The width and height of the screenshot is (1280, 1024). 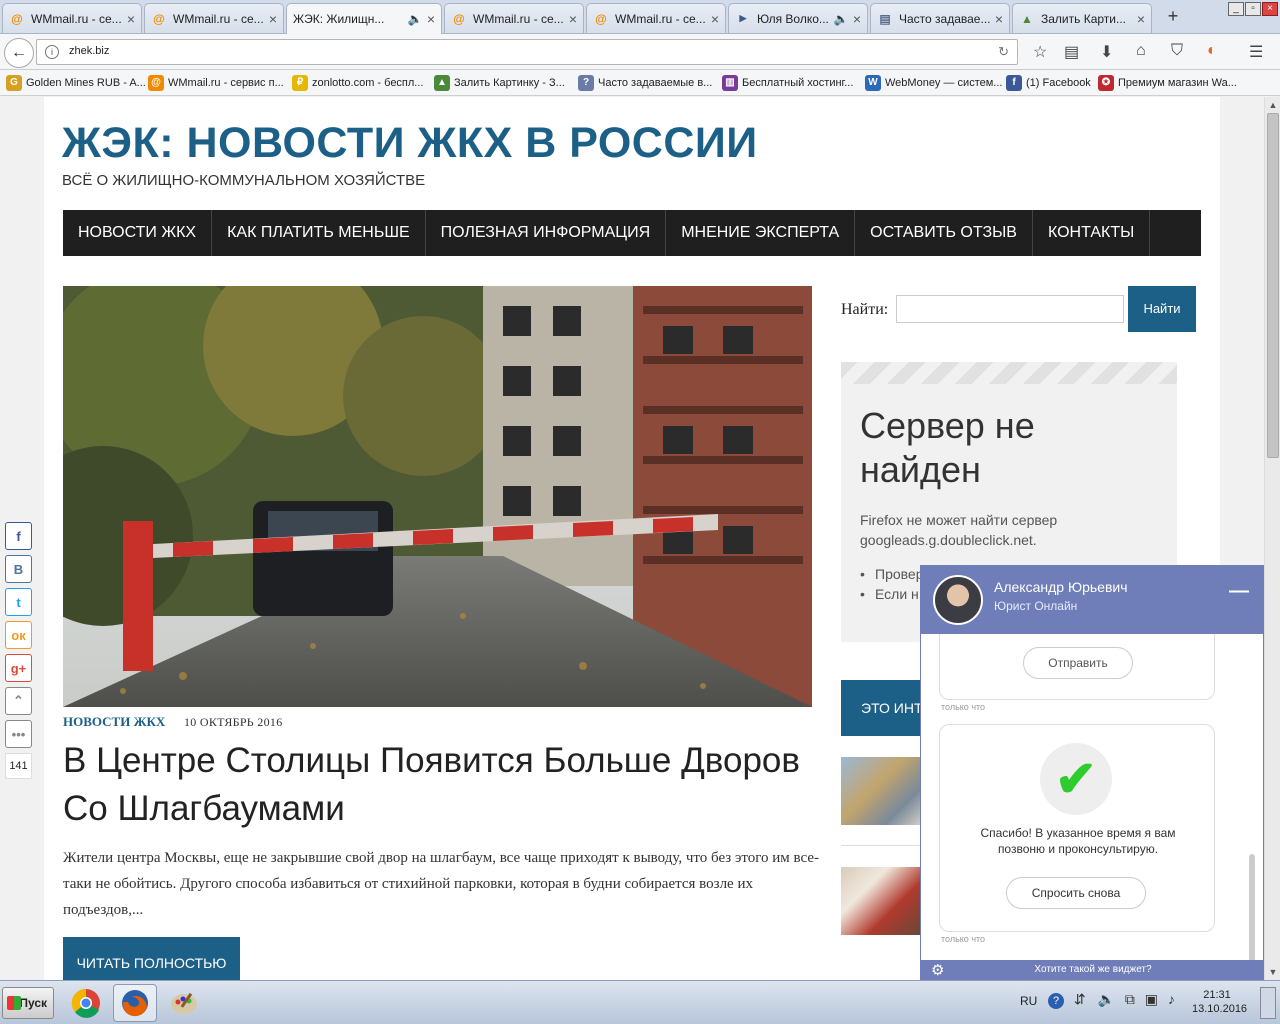 What do you see at coordinates (527, 52) in the screenshot?
I see `address-bar: i zhek.biz ↻` at bounding box center [527, 52].